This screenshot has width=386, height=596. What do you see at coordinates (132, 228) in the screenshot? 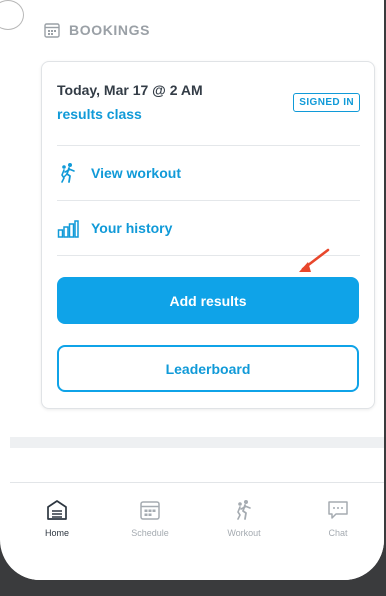
I see `your-history-label: Your history` at bounding box center [132, 228].